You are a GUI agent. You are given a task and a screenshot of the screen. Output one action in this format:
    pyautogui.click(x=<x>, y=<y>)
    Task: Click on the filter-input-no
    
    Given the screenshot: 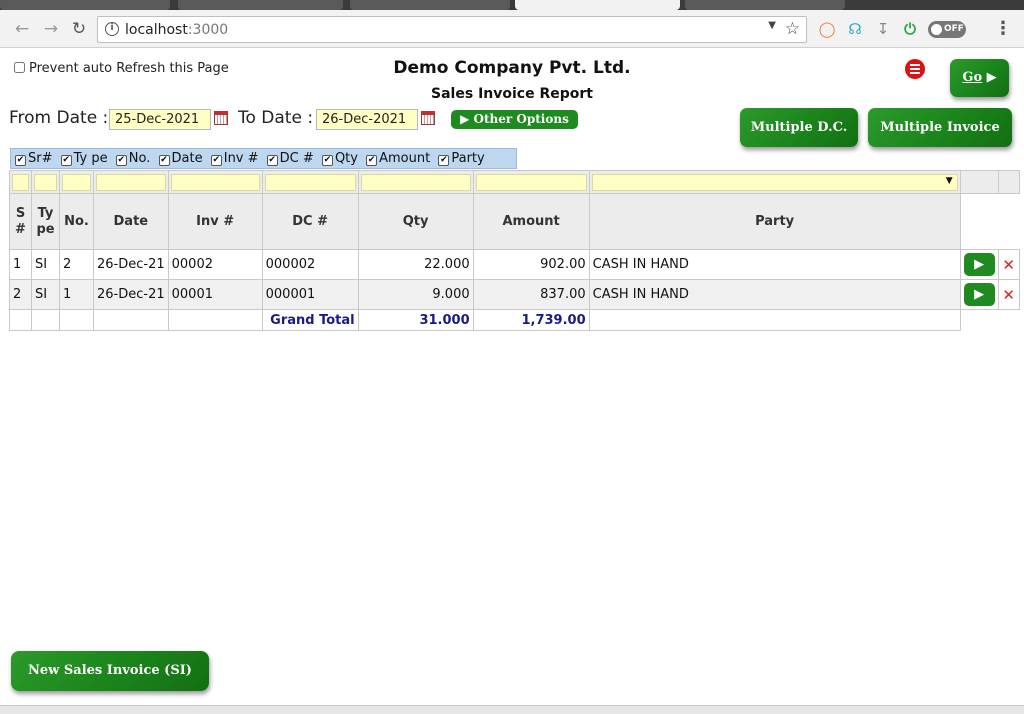 What is the action you would take?
    pyautogui.click(x=76, y=182)
    